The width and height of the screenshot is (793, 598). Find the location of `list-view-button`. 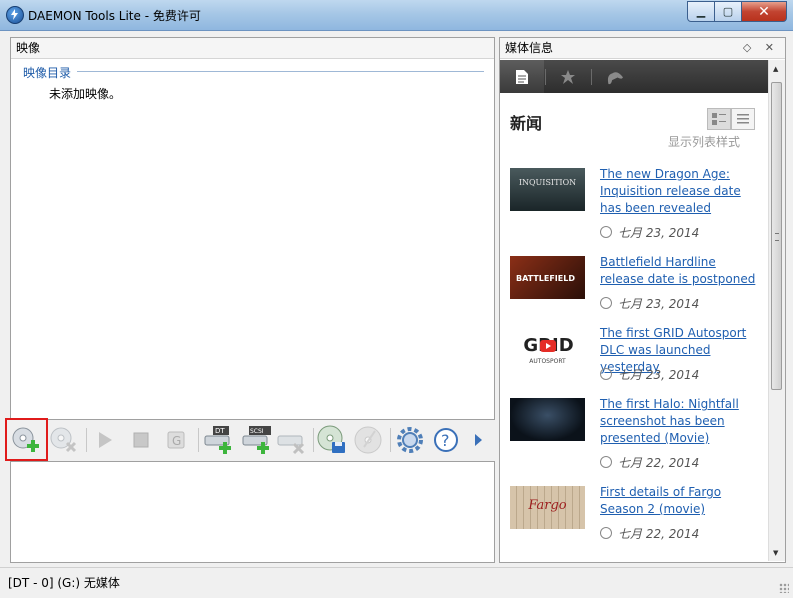

list-view-button is located at coordinates (743, 119).